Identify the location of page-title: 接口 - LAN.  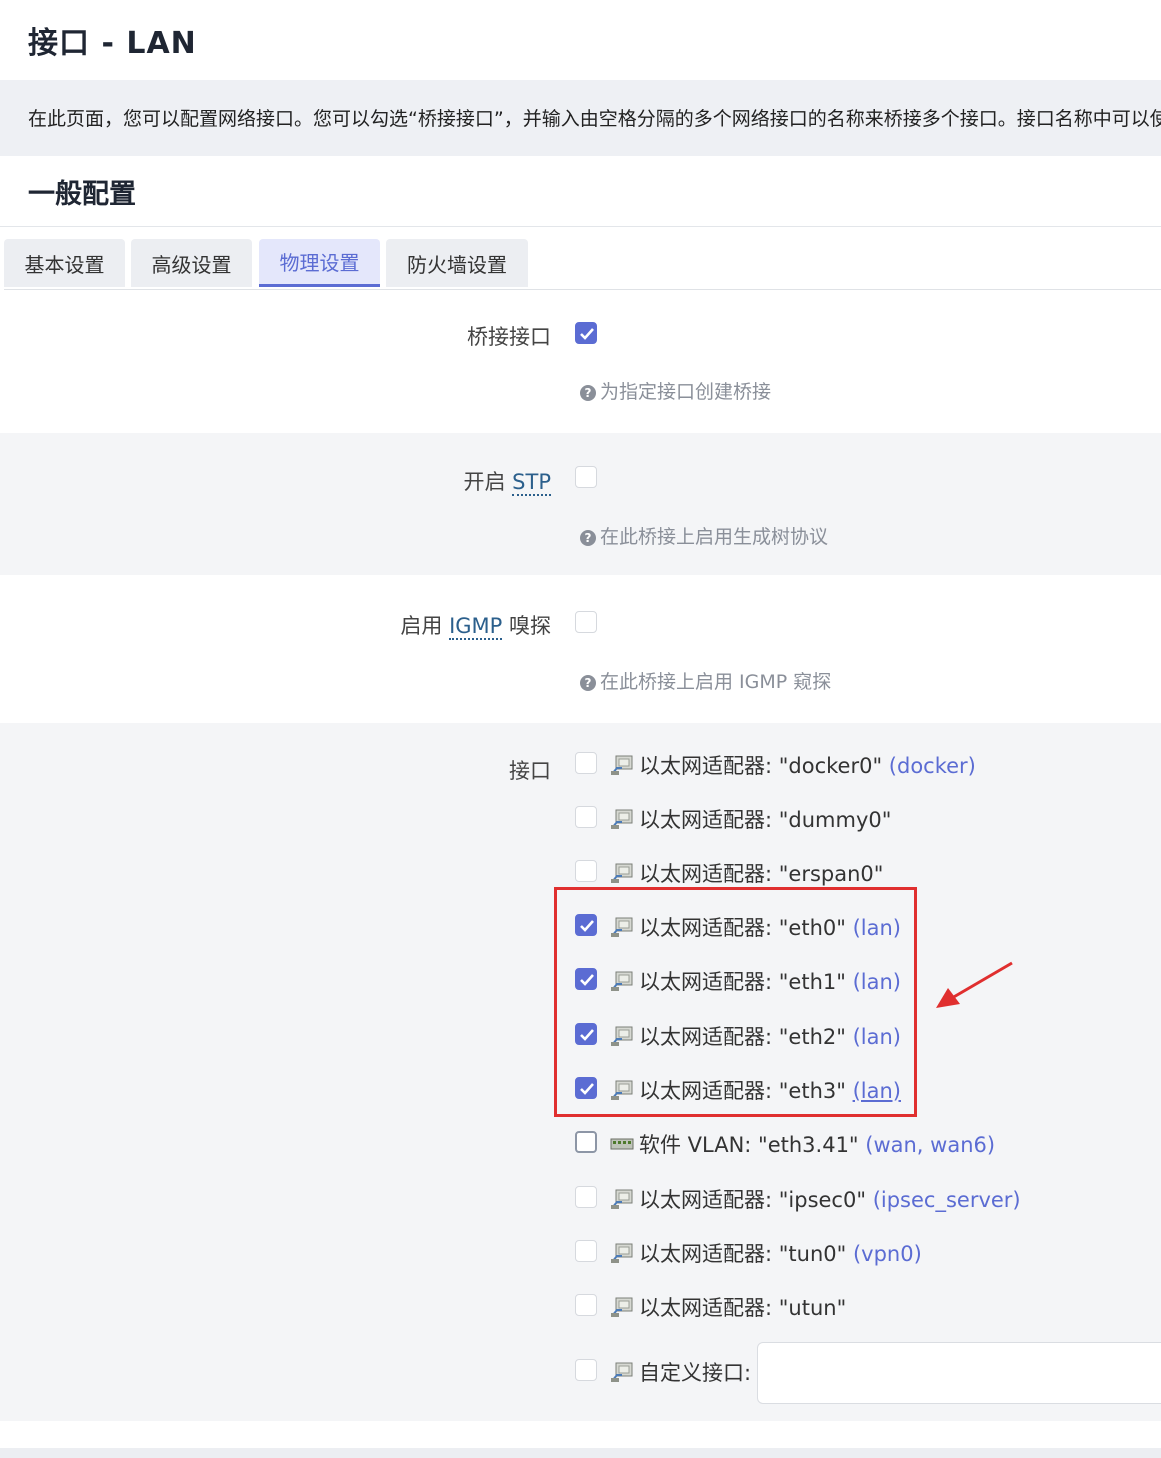
(112, 43).